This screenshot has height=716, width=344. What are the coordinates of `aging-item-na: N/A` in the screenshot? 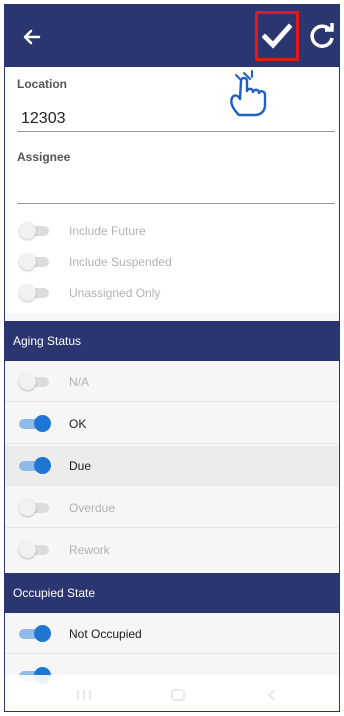 It's located at (172, 382).